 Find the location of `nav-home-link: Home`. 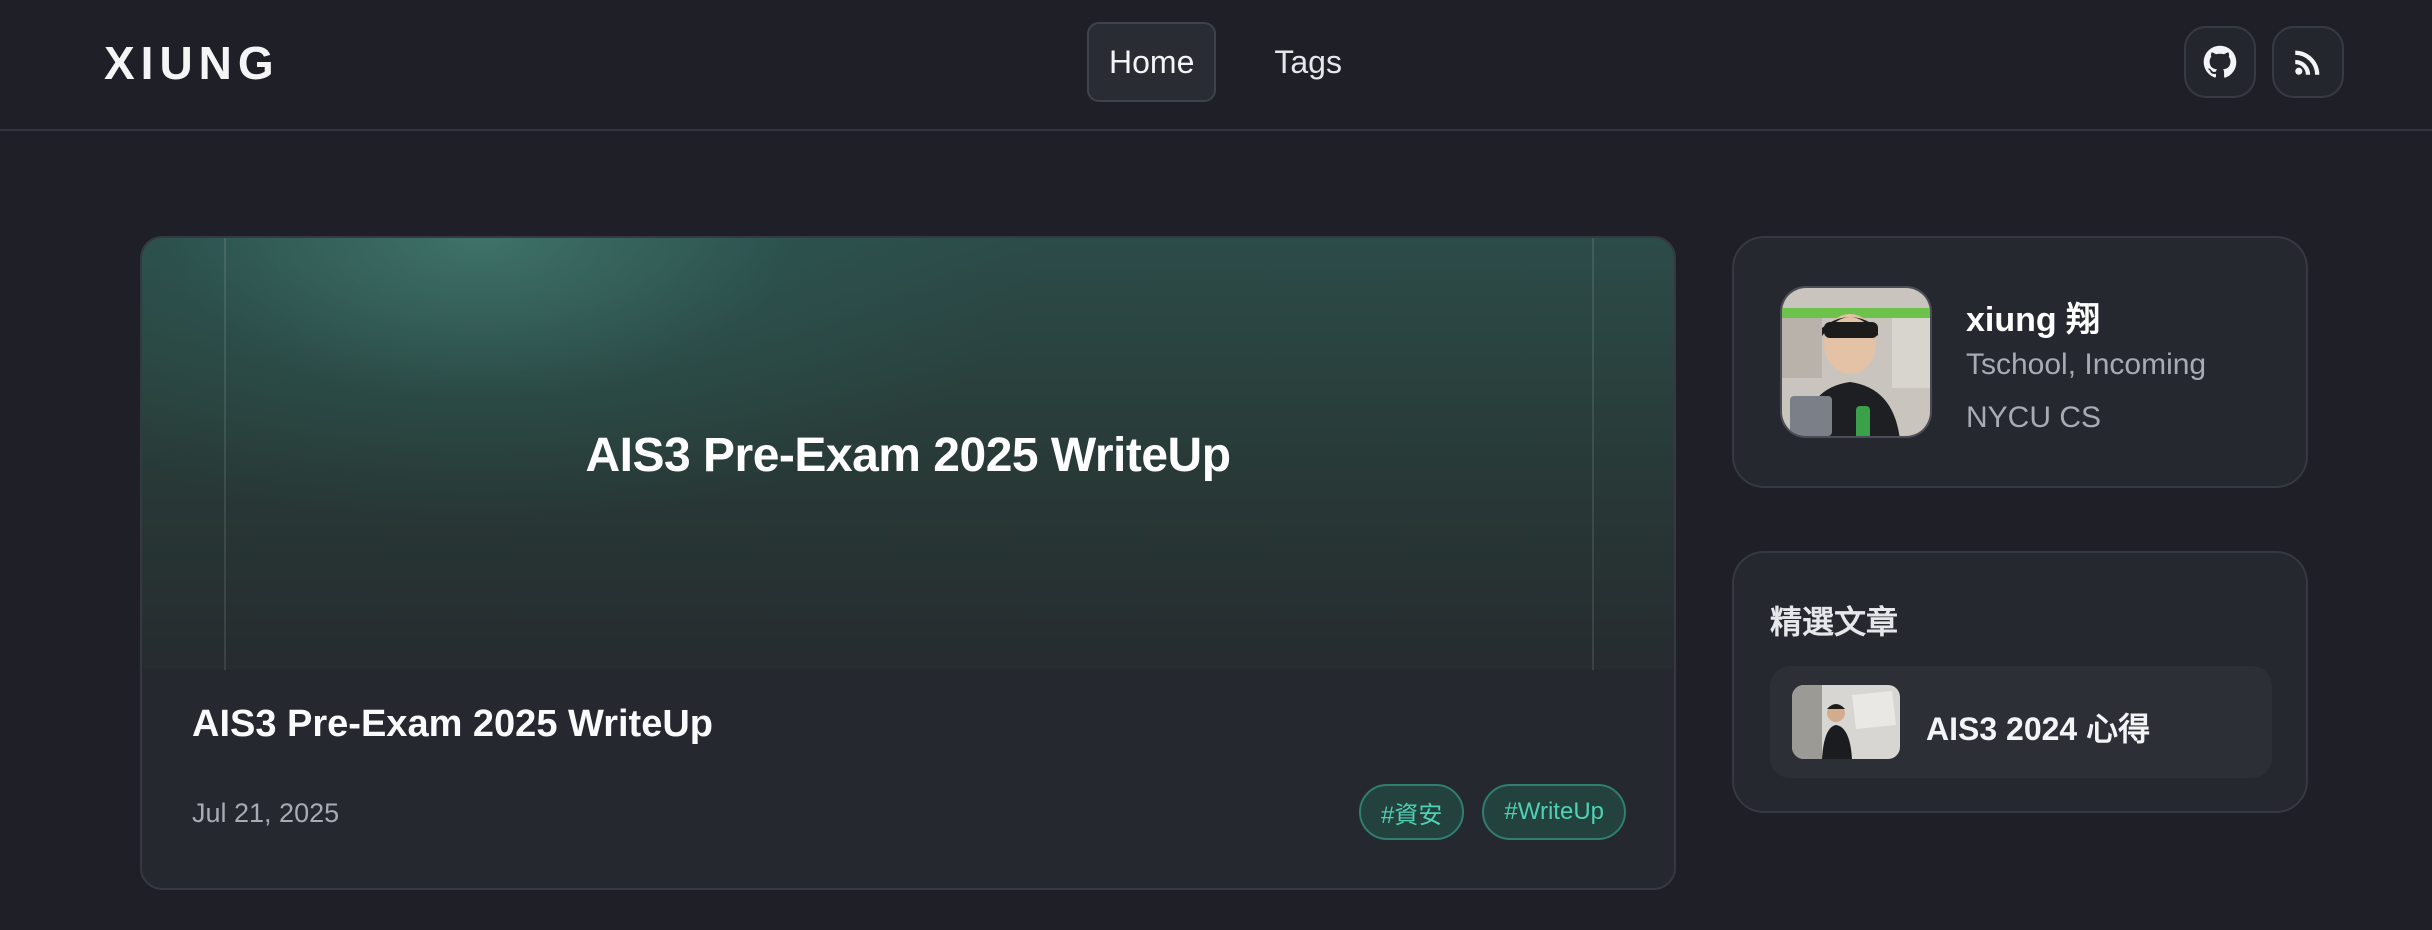

nav-home-link: Home is located at coordinates (1152, 62).